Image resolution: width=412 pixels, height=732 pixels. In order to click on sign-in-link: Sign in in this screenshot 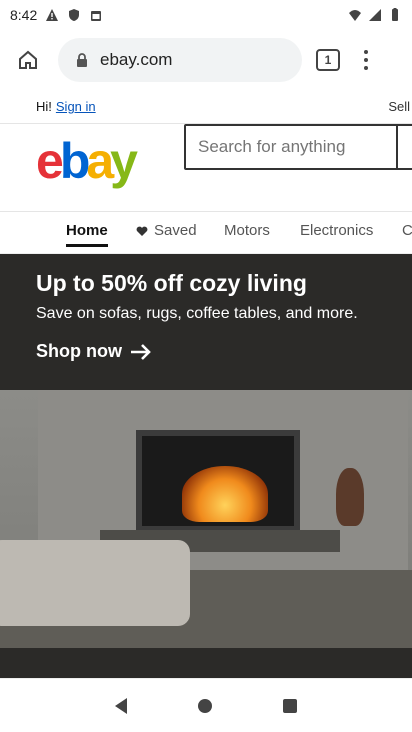, I will do `click(76, 106)`.